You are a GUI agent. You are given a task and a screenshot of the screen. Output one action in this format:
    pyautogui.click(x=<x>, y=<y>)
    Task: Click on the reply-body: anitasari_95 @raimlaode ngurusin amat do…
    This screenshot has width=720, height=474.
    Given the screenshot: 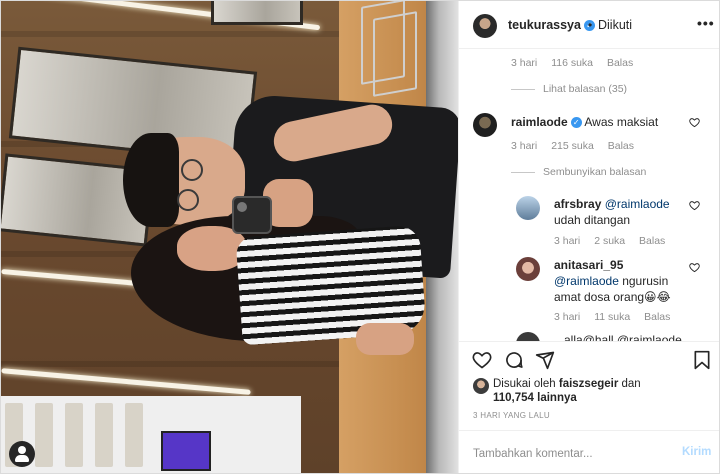 What is the action you would take?
    pyautogui.click(x=612, y=281)
    